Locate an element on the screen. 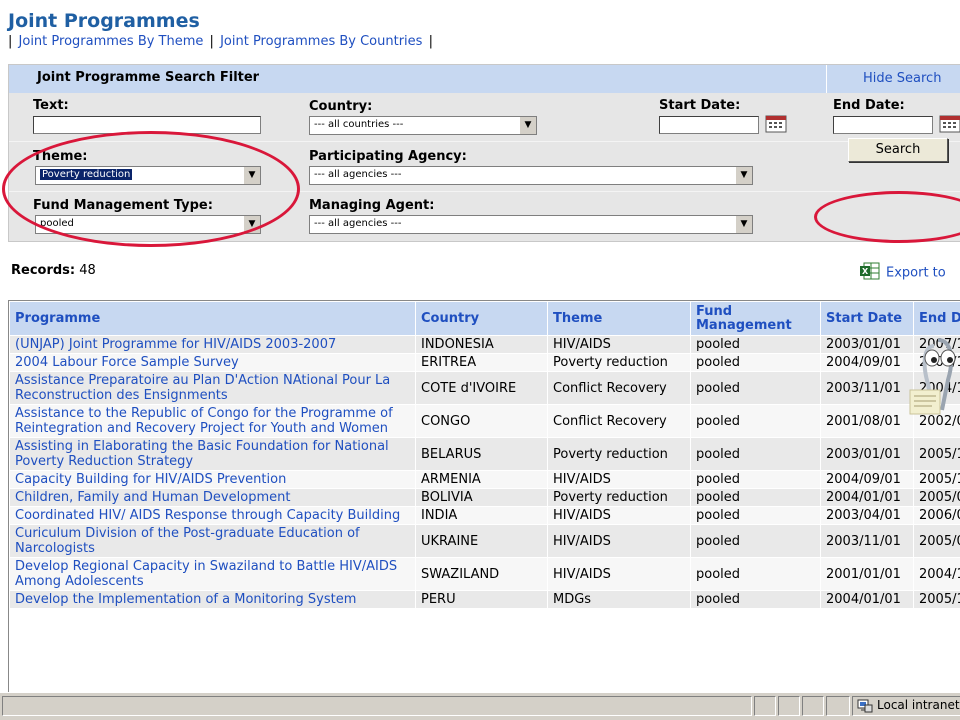 This screenshot has height=720, width=960. cell-end-date: 2006/03/31 is located at coordinates (936, 515).